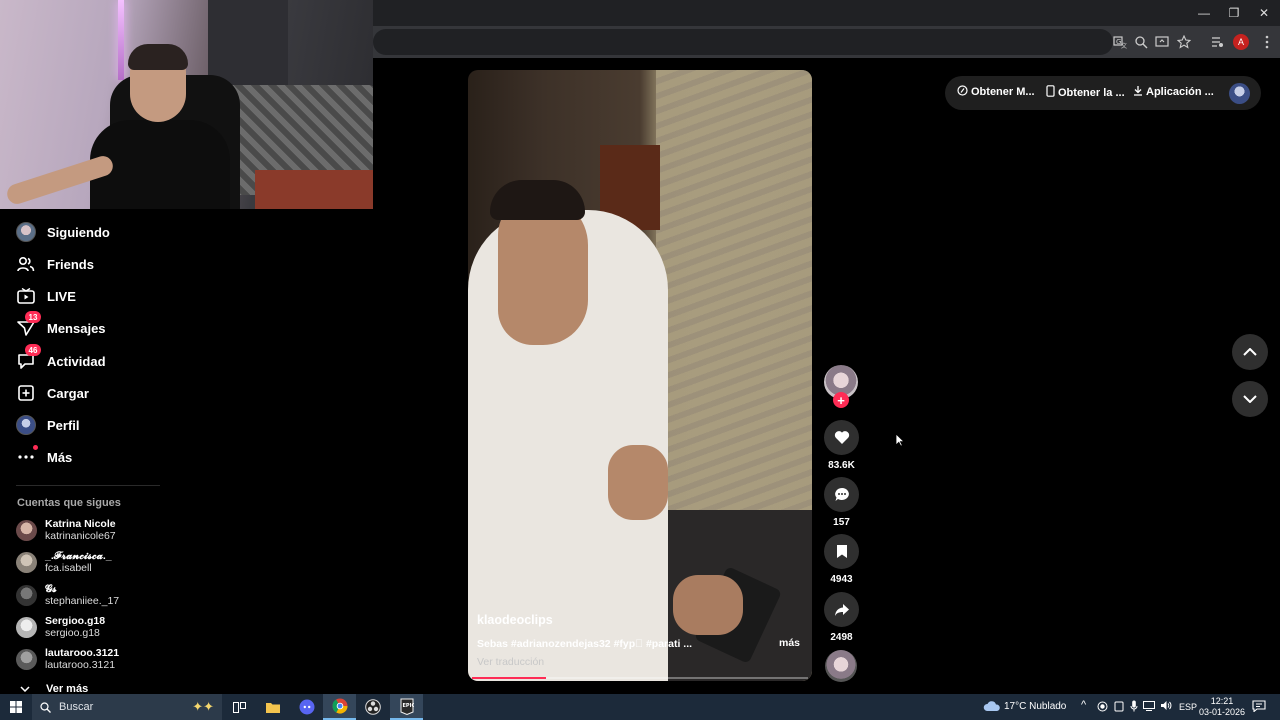 This screenshot has height=720, width=1280. Describe the element at coordinates (26, 264) in the screenshot. I see `friends-icon` at that location.